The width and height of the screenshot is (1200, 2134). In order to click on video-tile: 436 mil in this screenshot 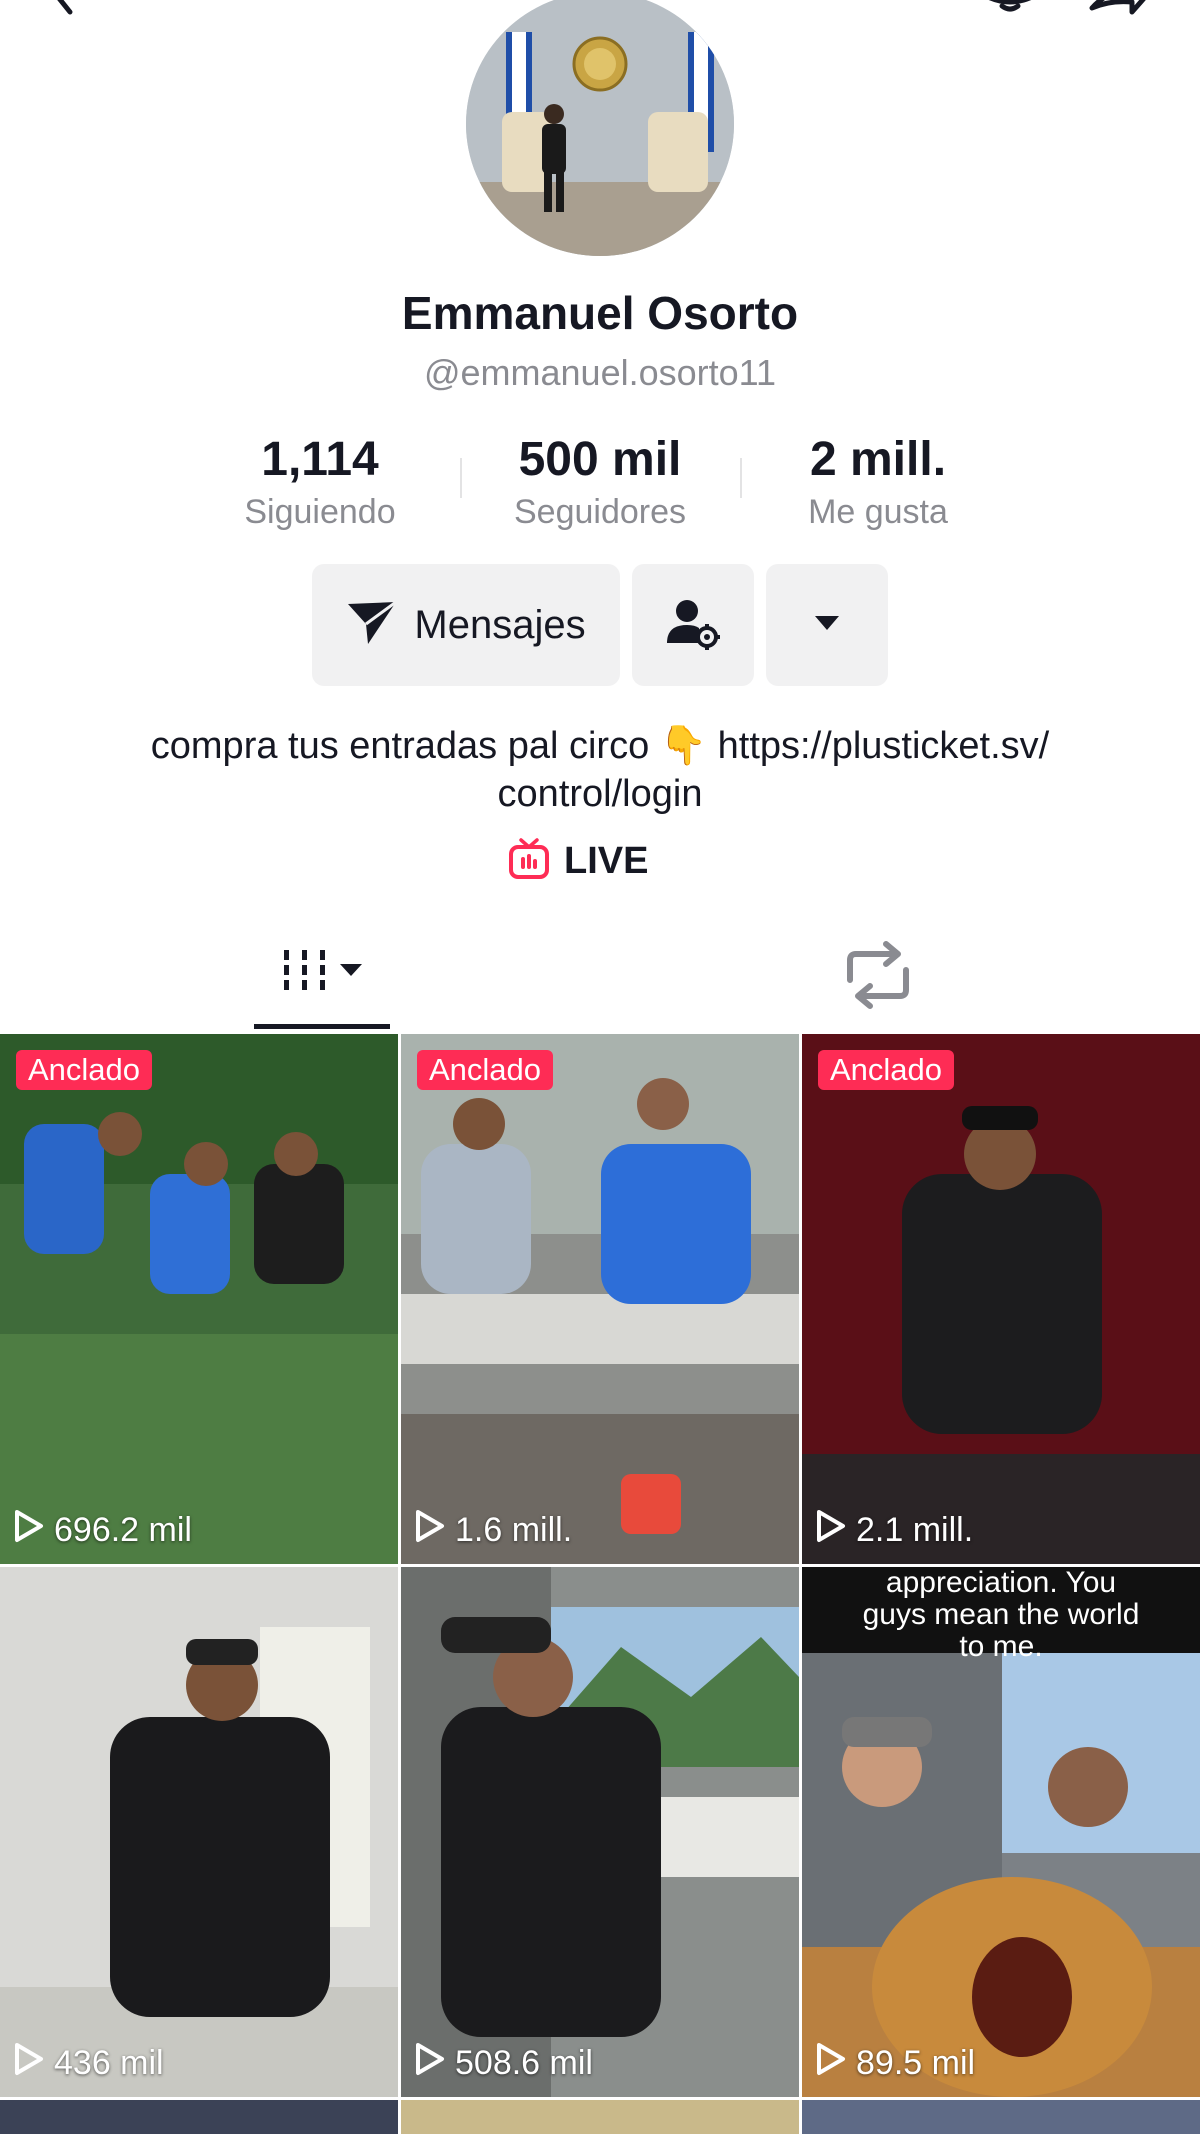, I will do `click(199, 1832)`.